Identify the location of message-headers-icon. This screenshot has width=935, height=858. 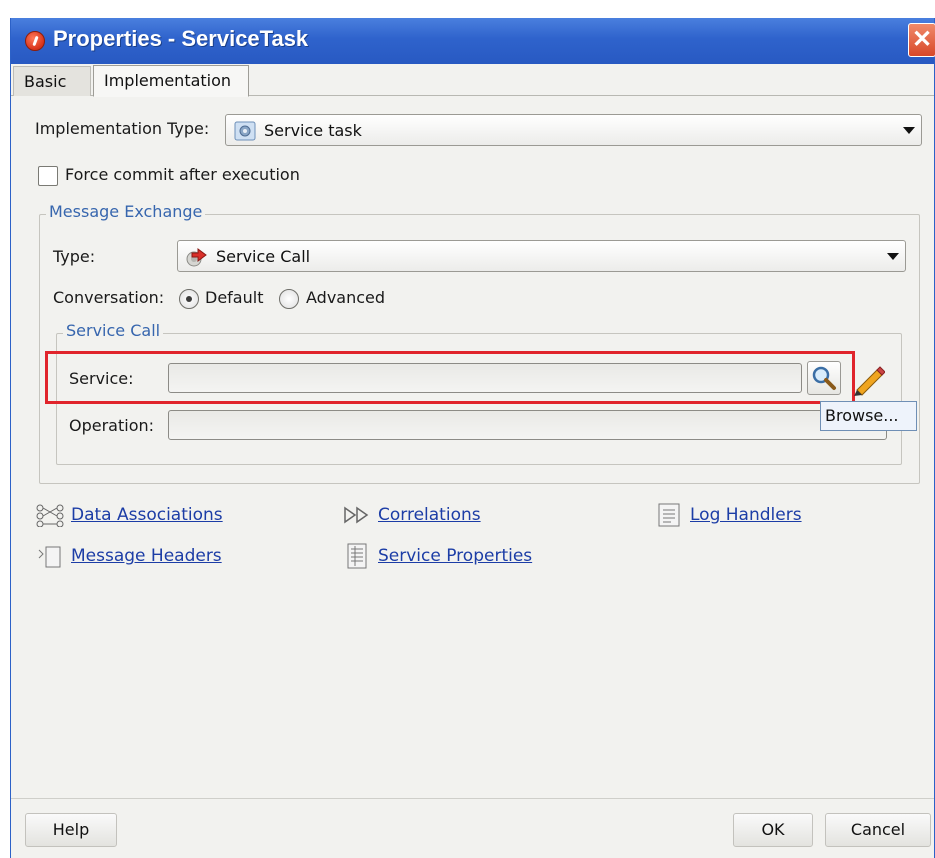
(49, 557).